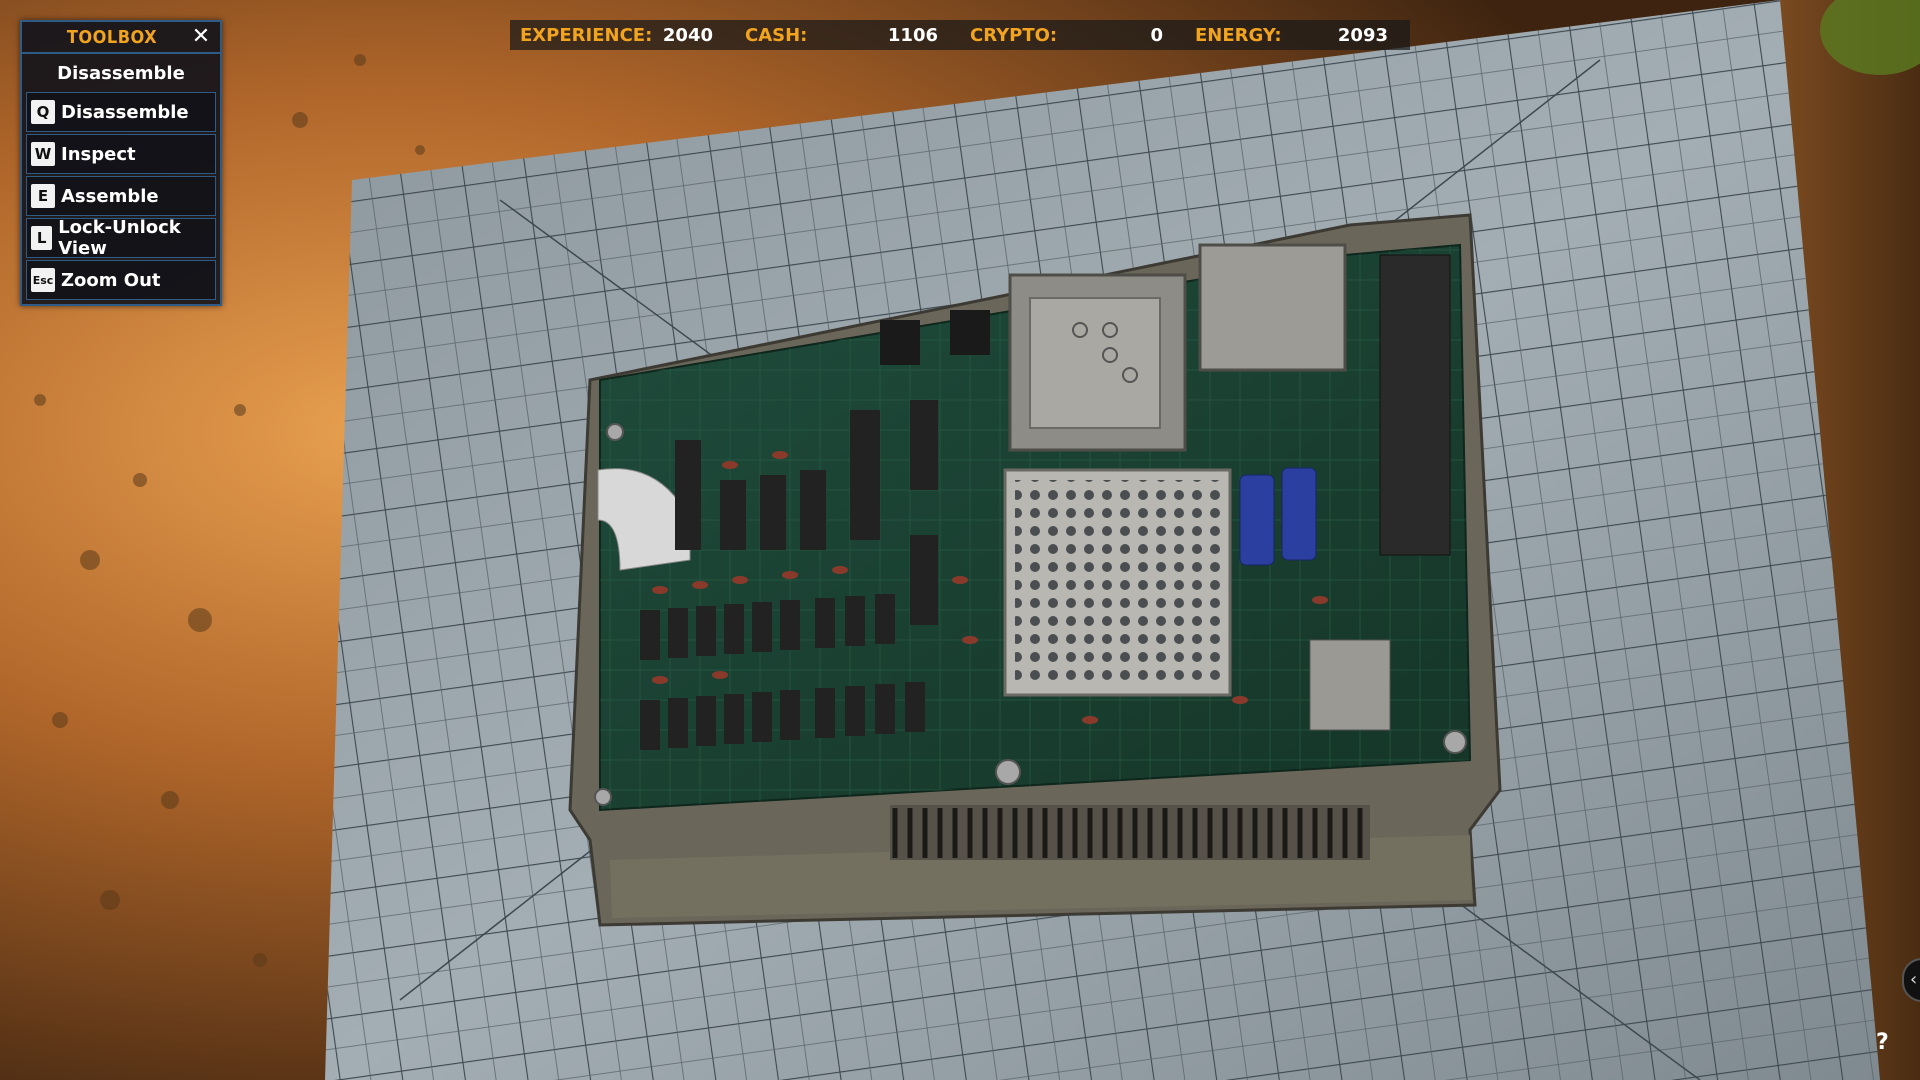  Describe the element at coordinates (1238, 35) in the screenshot. I see `energy-label: ENERGY:` at that location.